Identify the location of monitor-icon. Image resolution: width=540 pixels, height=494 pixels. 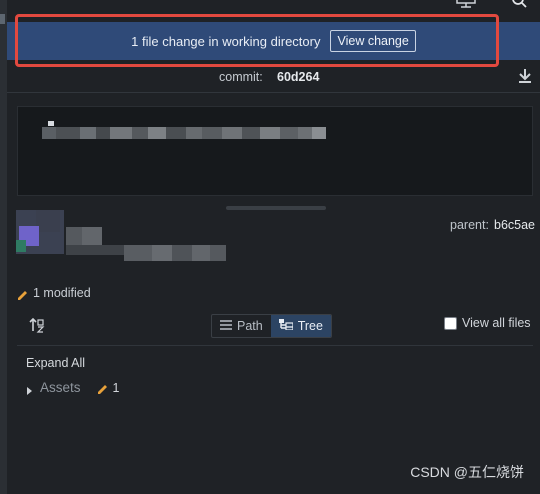
(466, 6).